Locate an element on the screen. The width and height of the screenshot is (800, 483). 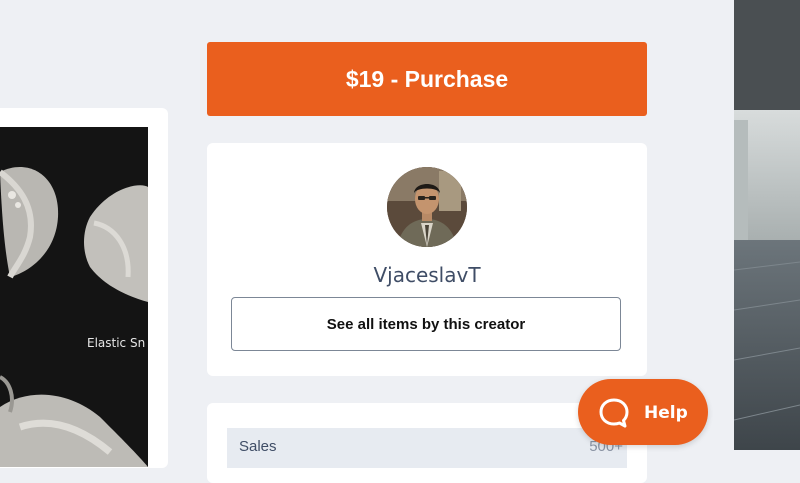
avatar-photo-icon is located at coordinates (427, 207).